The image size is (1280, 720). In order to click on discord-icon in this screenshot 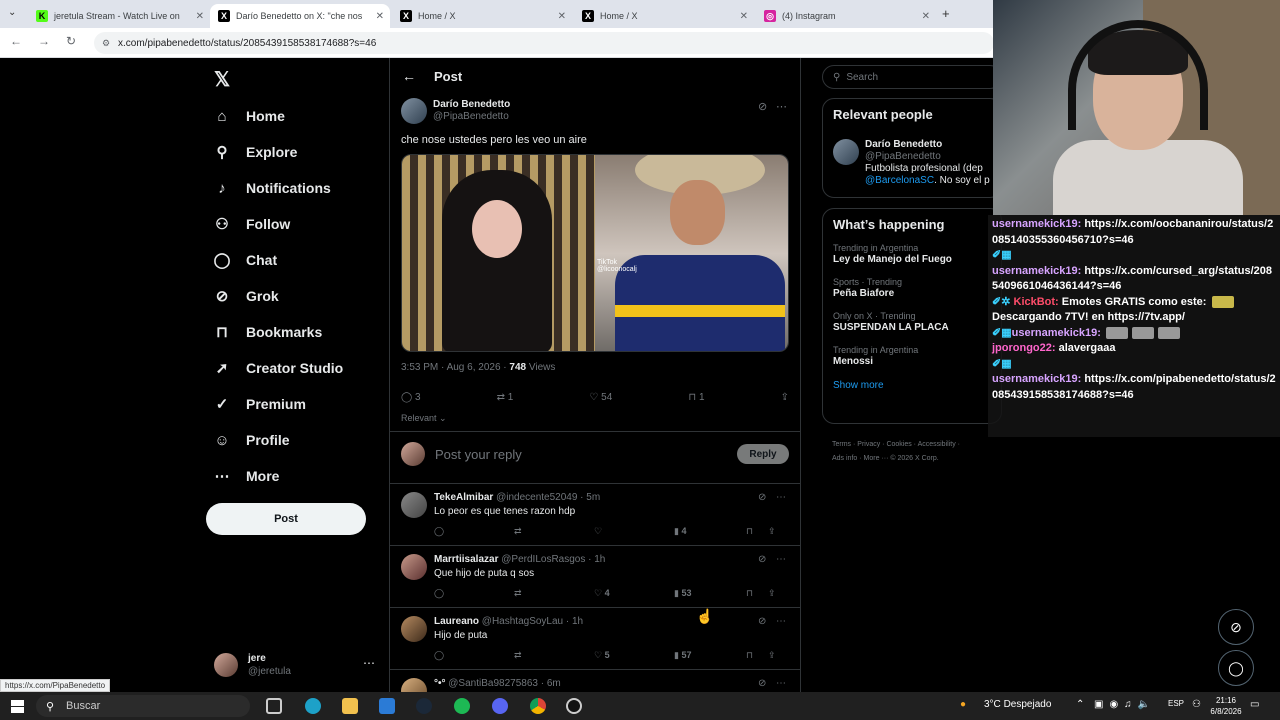, I will do `click(500, 706)`.